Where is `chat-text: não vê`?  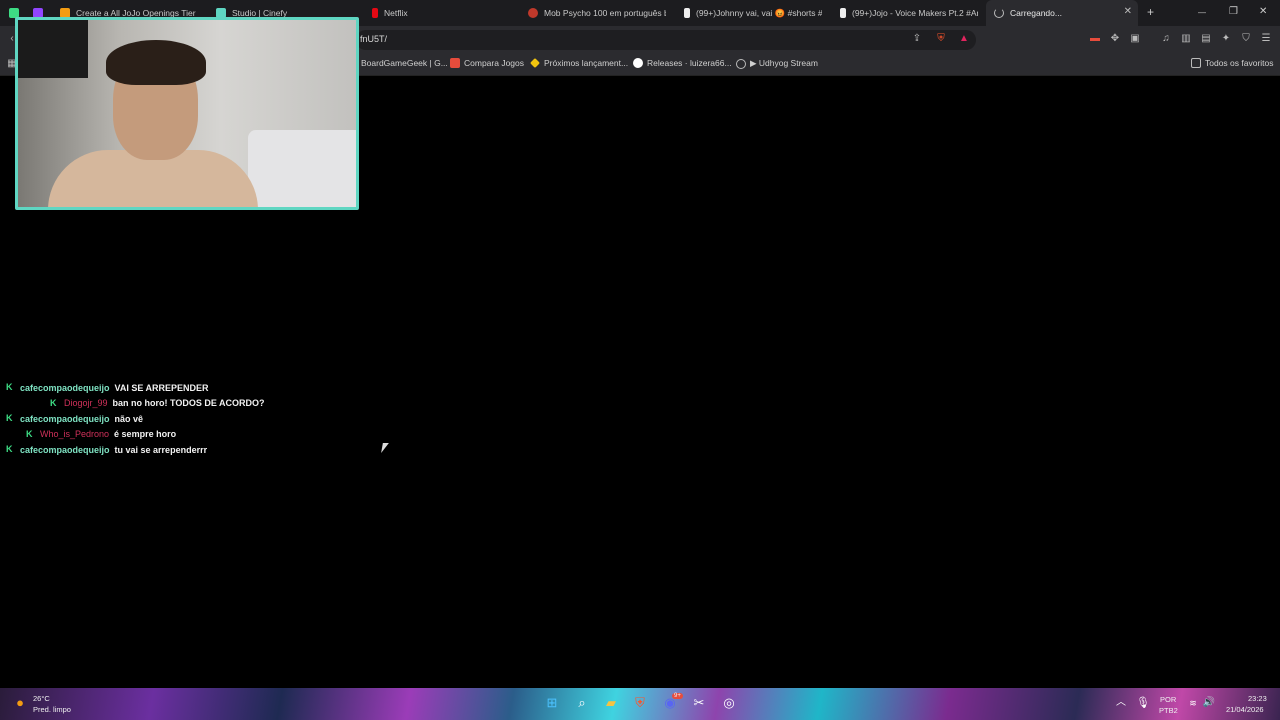
chat-text: não vê is located at coordinates (129, 418).